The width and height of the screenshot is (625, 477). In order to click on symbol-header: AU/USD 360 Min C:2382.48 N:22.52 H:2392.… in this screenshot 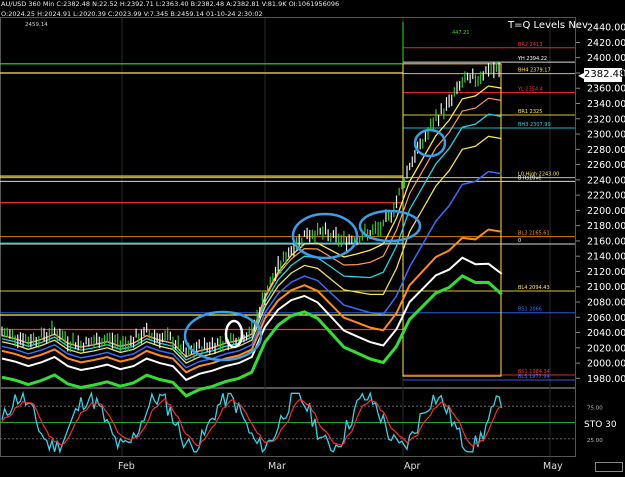, I will do `click(170, 4)`.